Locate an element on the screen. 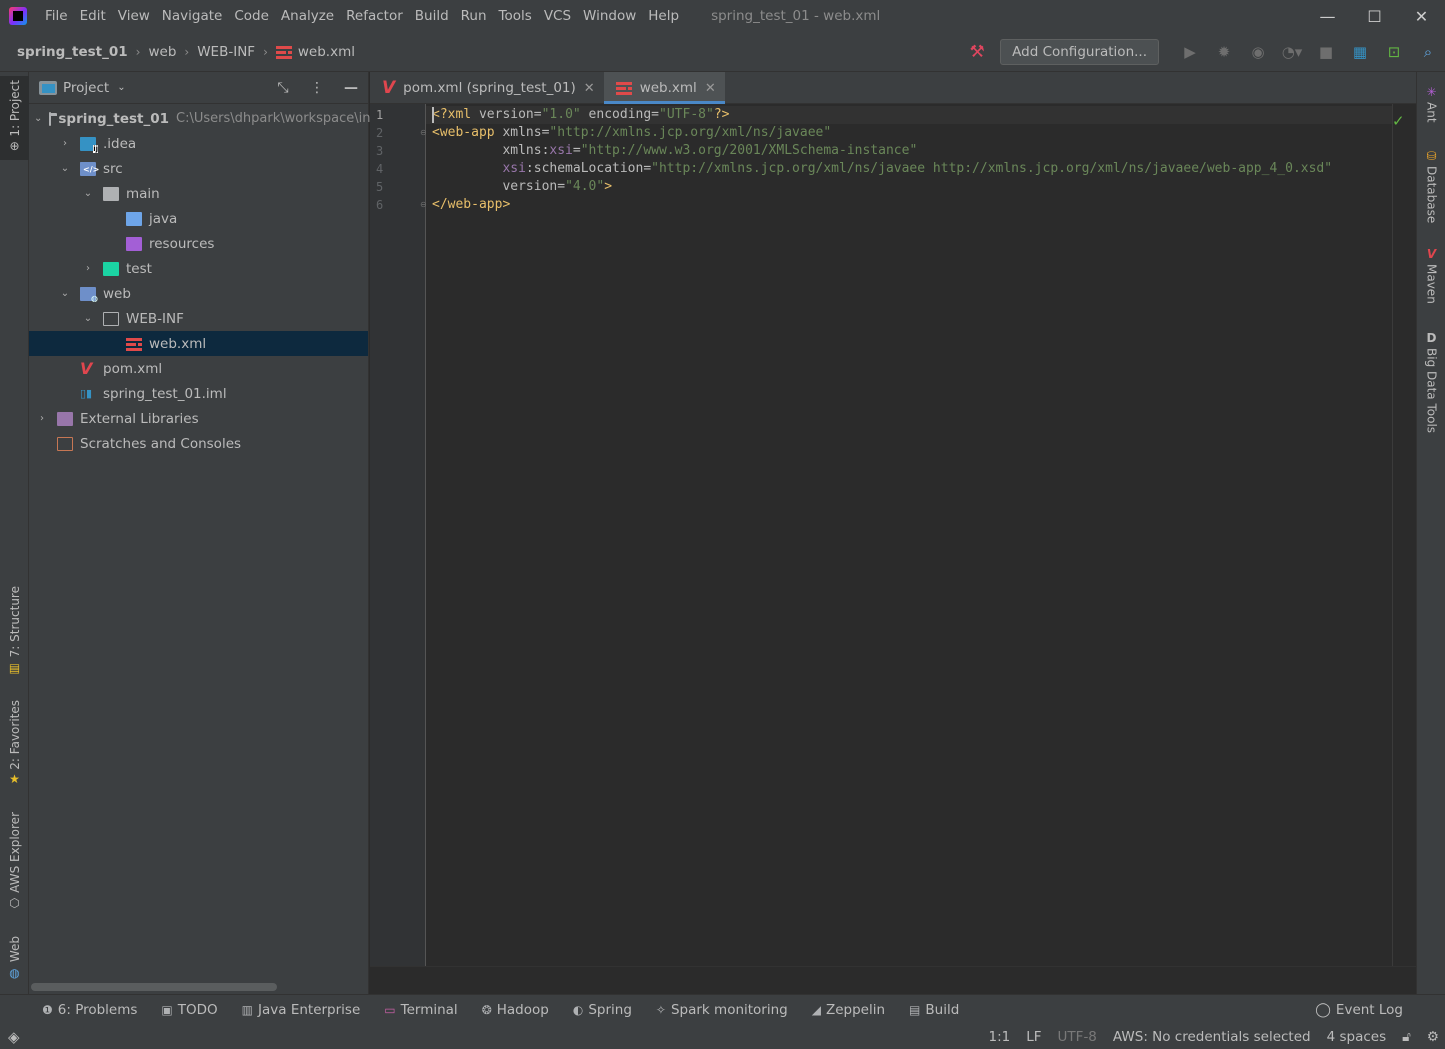 This screenshot has height=1049, width=1445. horizontal-scrollbar is located at coordinates (154, 987).